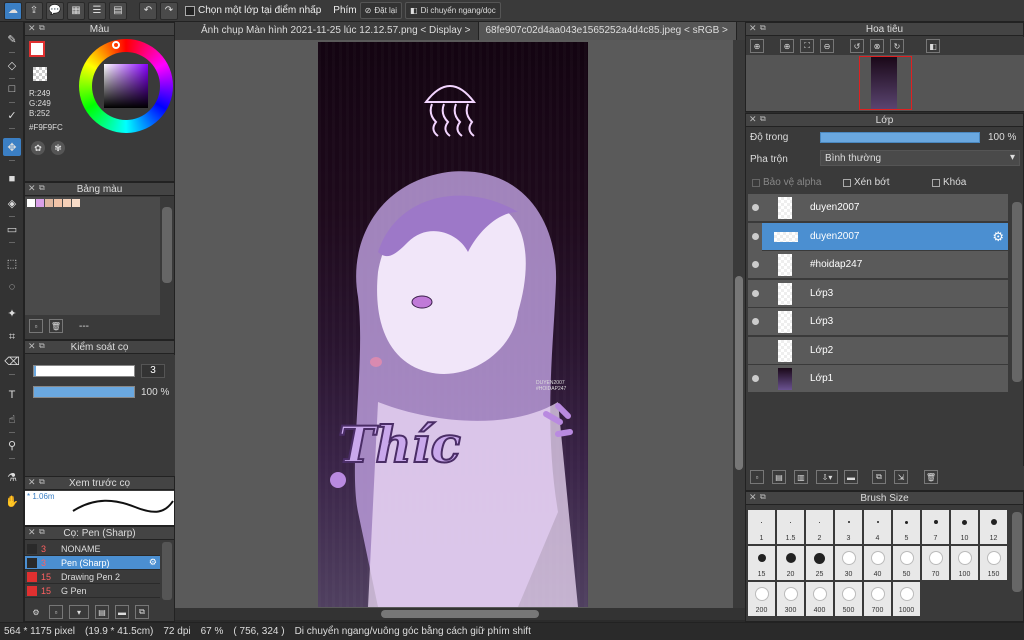 The width and height of the screenshot is (1024, 640). I want to click on brush-size-slider, so click(84, 371).